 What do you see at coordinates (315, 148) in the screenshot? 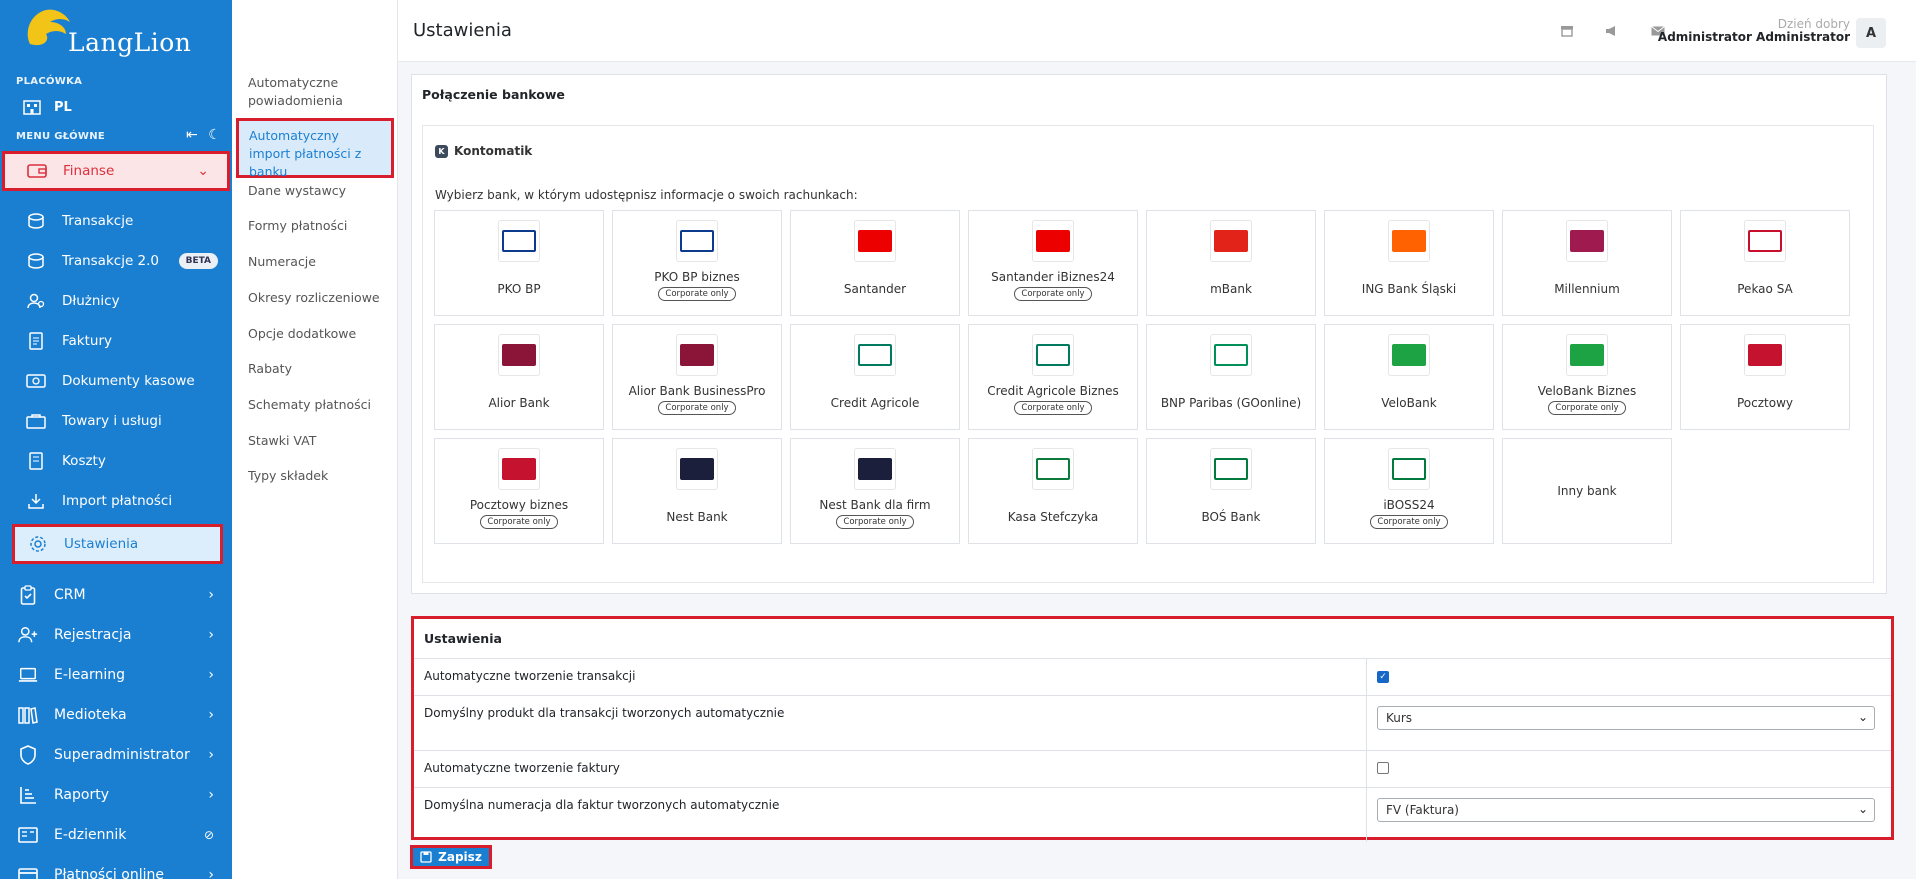
I see `submenu-item-active: Automatyczny import płatności z banku` at bounding box center [315, 148].